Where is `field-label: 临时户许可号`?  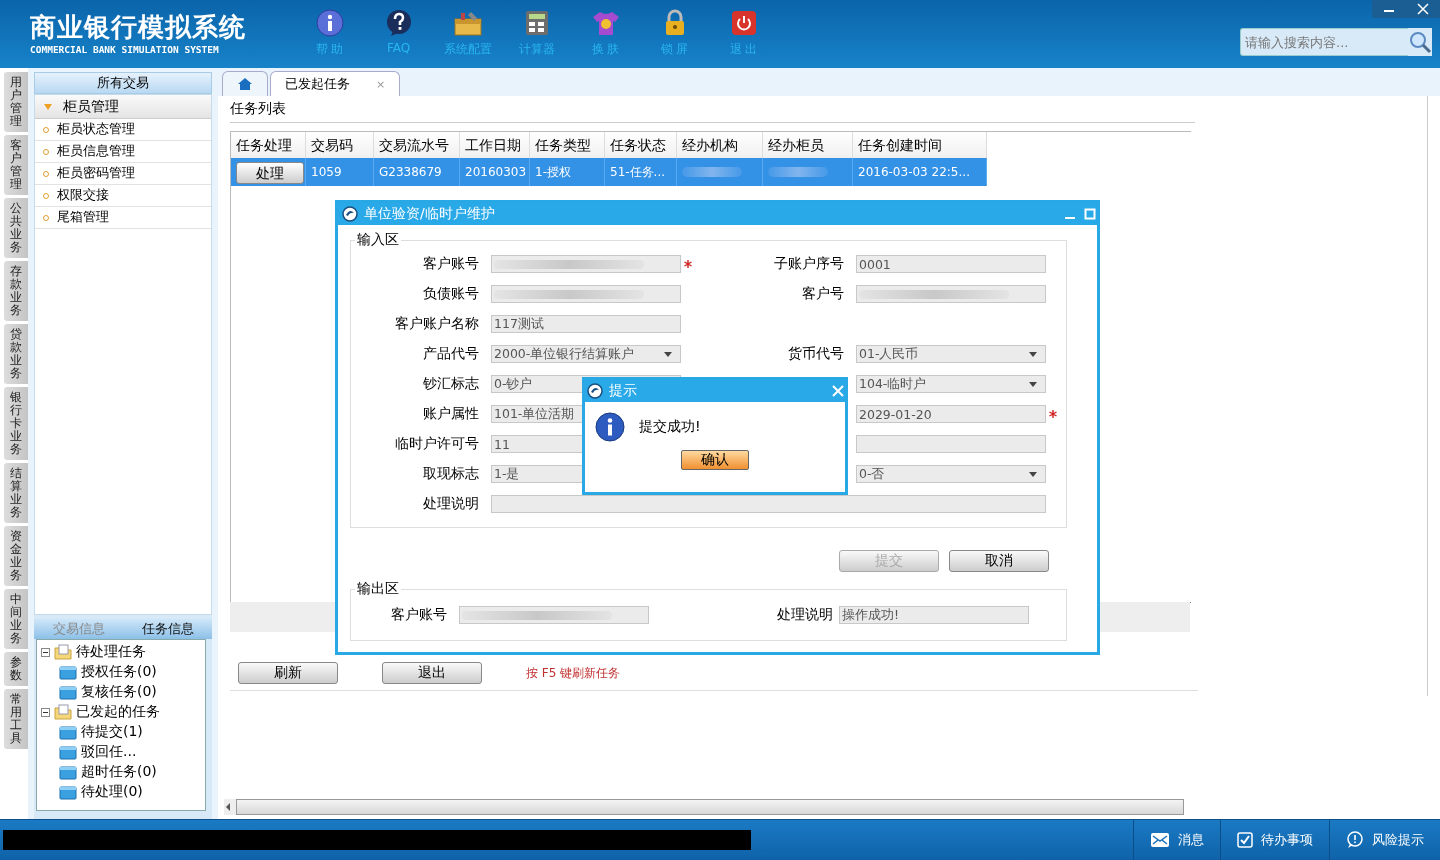
field-label: 临时户许可号 is located at coordinates (437, 444).